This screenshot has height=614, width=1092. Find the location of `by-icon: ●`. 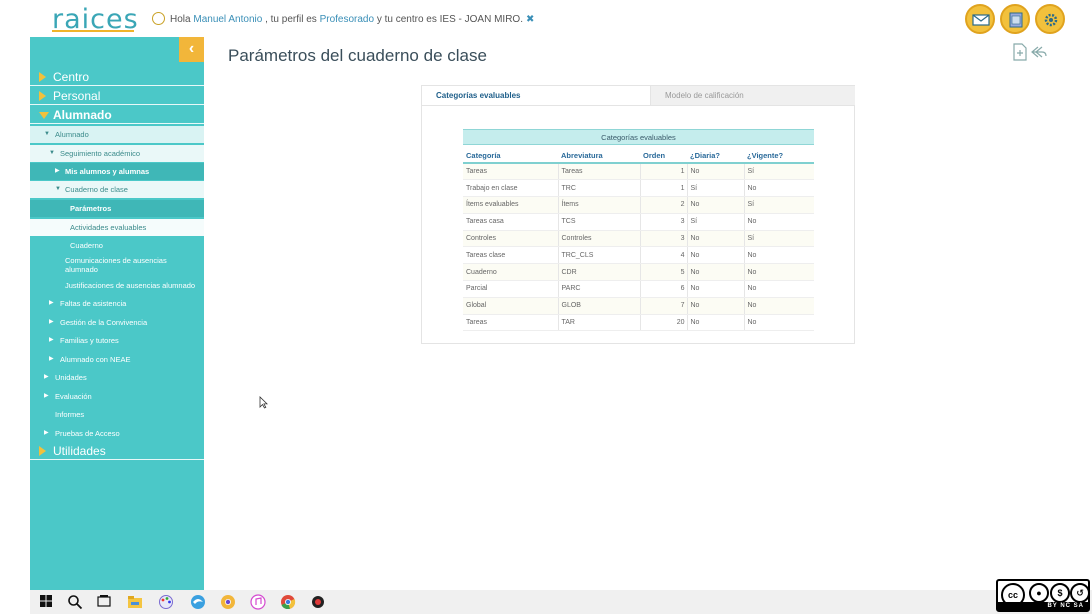

by-icon: ● is located at coordinates (1039, 593).